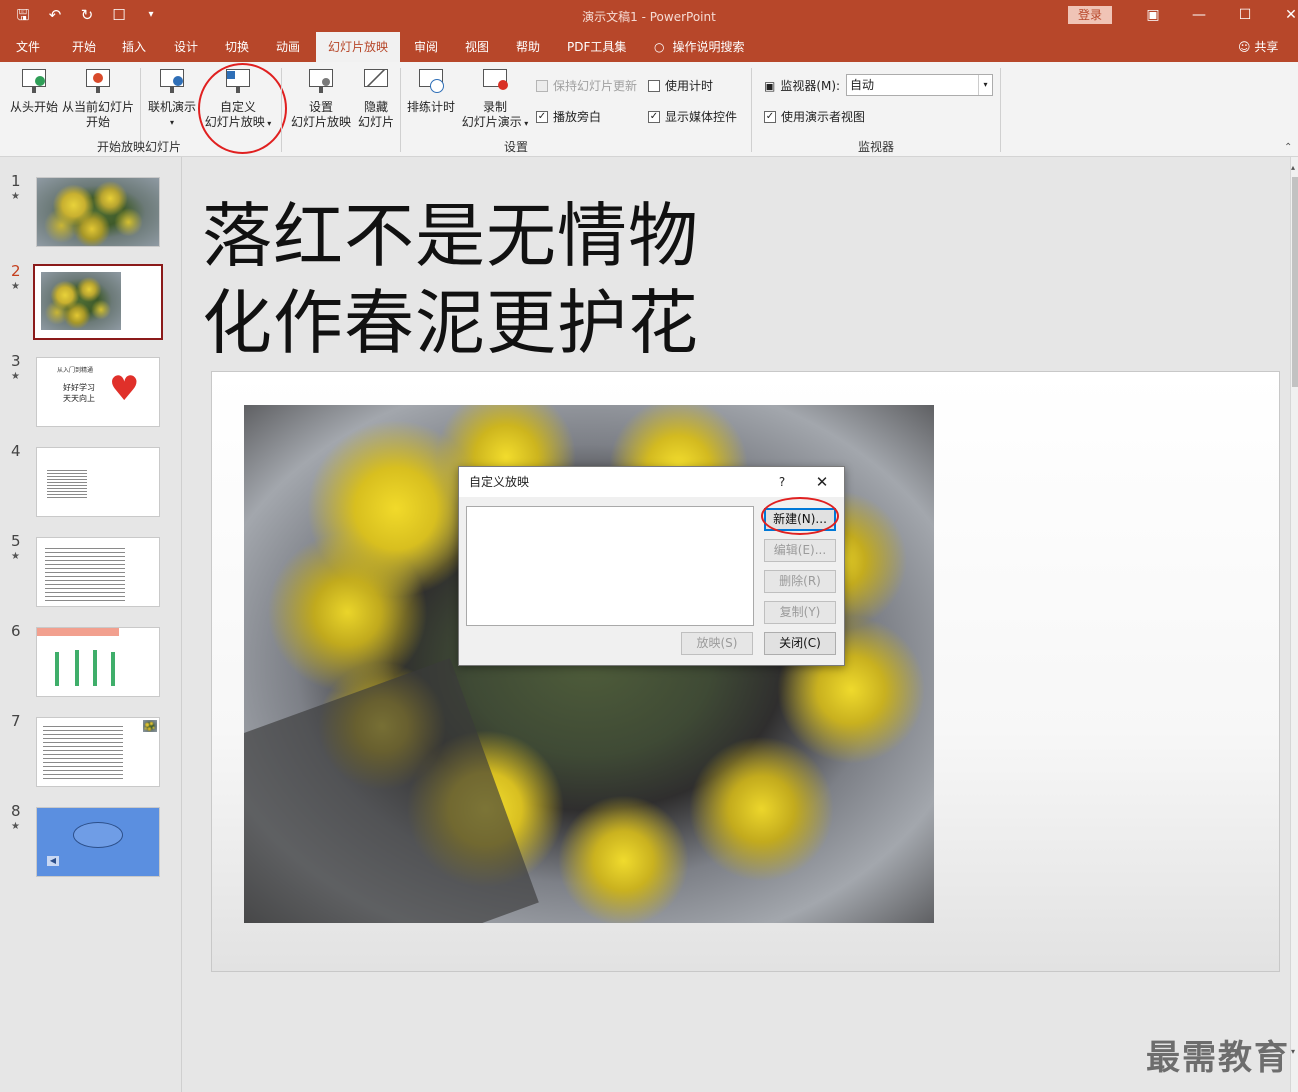  What do you see at coordinates (320, 122) in the screenshot?
I see `setup-slideshow-label-2: 幻灯片放映` at bounding box center [320, 122].